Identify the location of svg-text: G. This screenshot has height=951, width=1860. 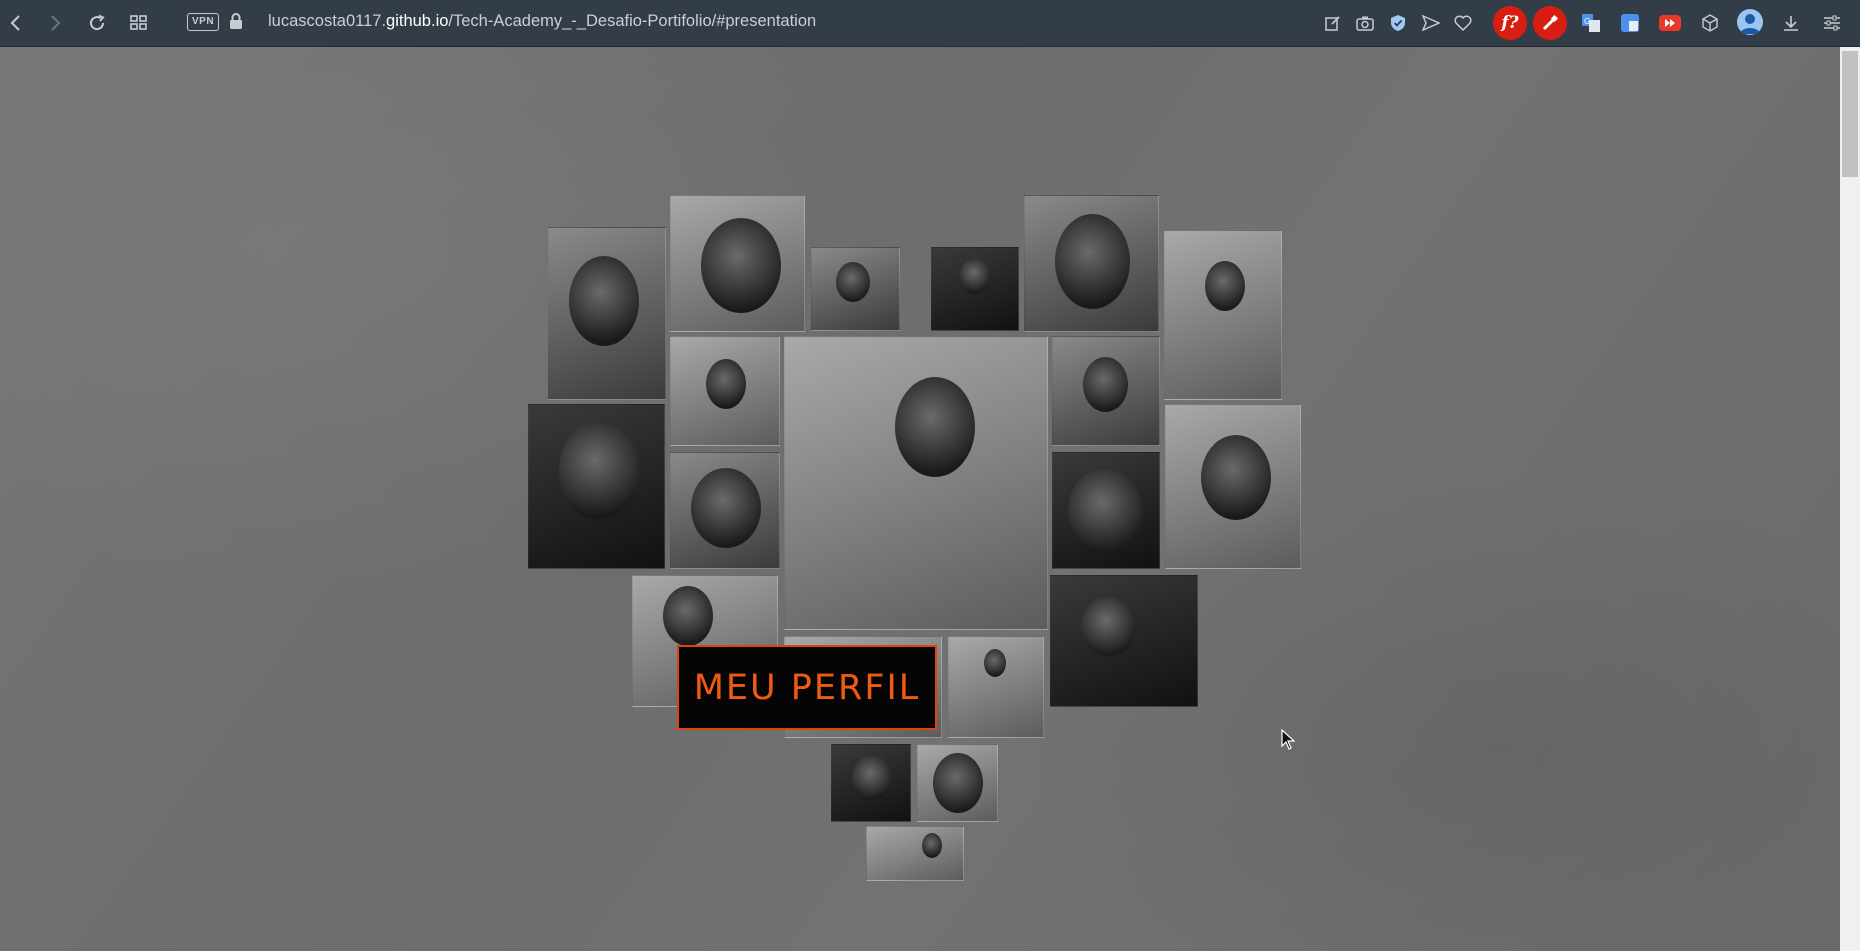
(1587, 21).